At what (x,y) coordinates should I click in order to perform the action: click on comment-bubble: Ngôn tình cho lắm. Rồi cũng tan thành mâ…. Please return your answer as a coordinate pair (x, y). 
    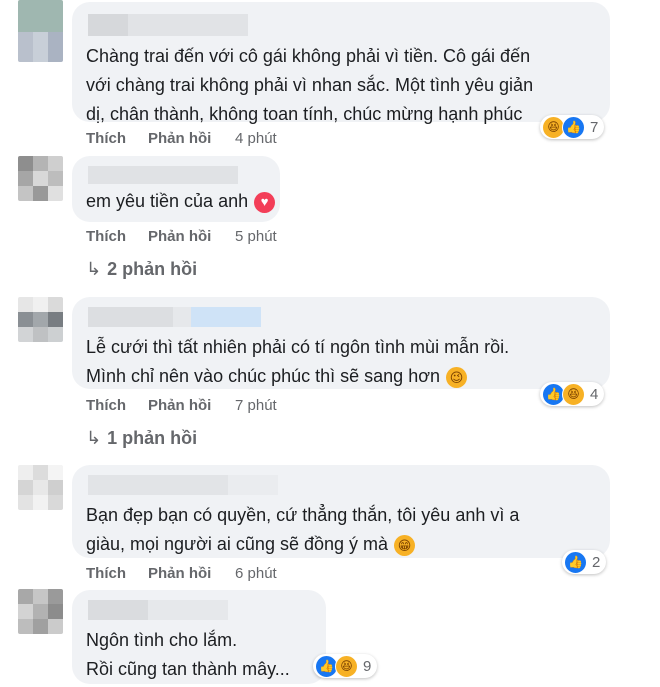
    Looking at the image, I should click on (199, 637).